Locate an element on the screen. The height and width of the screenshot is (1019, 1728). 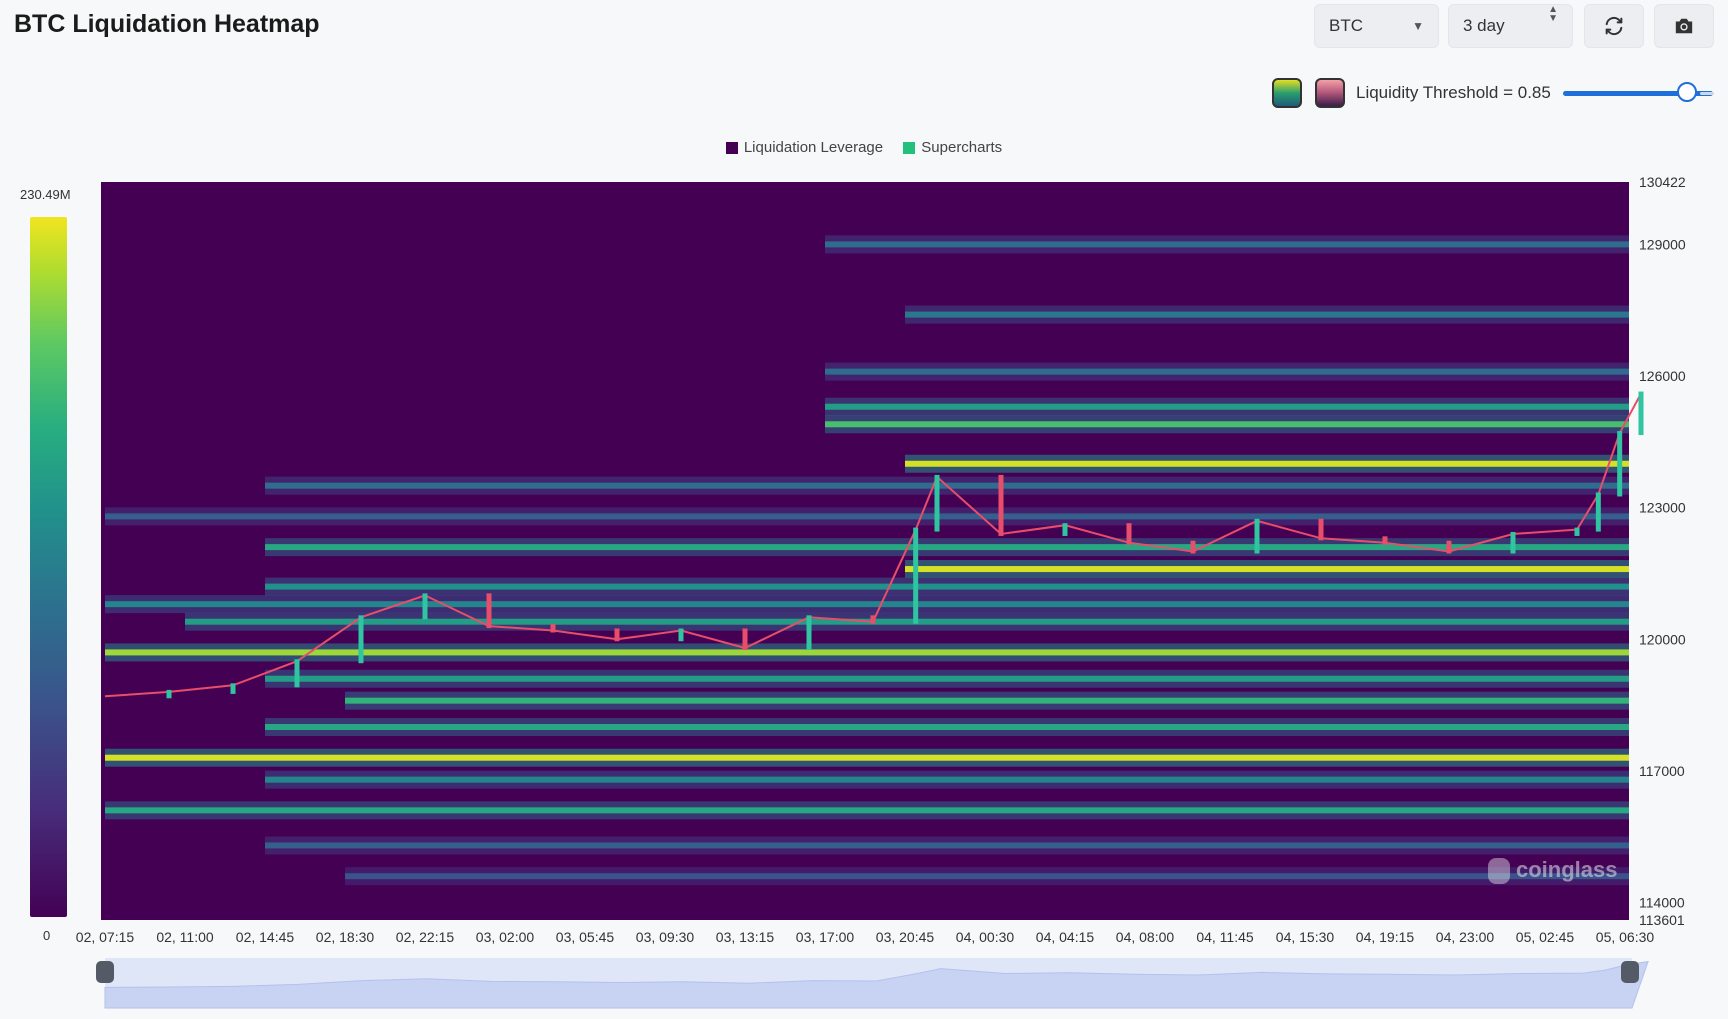
x-tick-label: 03, 20:45 is located at coordinates (905, 937).